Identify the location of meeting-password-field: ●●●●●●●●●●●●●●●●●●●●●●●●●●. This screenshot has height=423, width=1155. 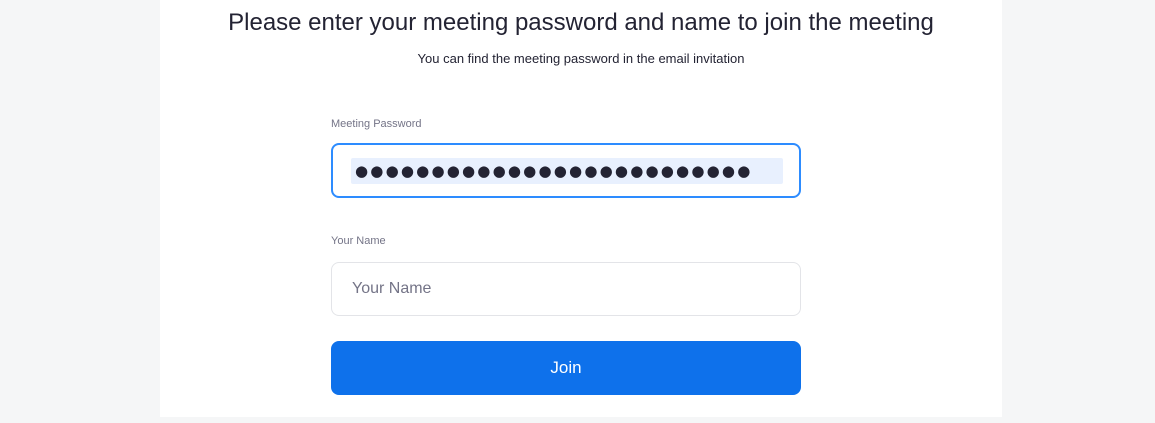
(566, 170).